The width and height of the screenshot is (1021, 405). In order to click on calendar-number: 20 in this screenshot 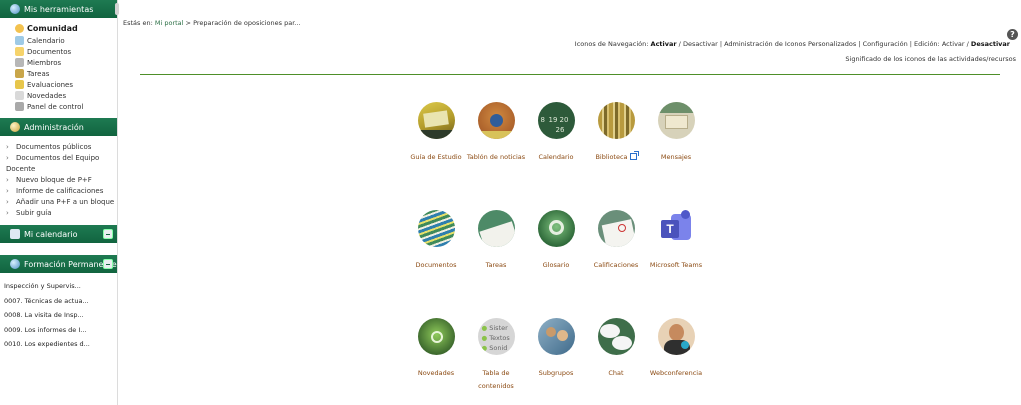, I will do `click(564, 120)`.